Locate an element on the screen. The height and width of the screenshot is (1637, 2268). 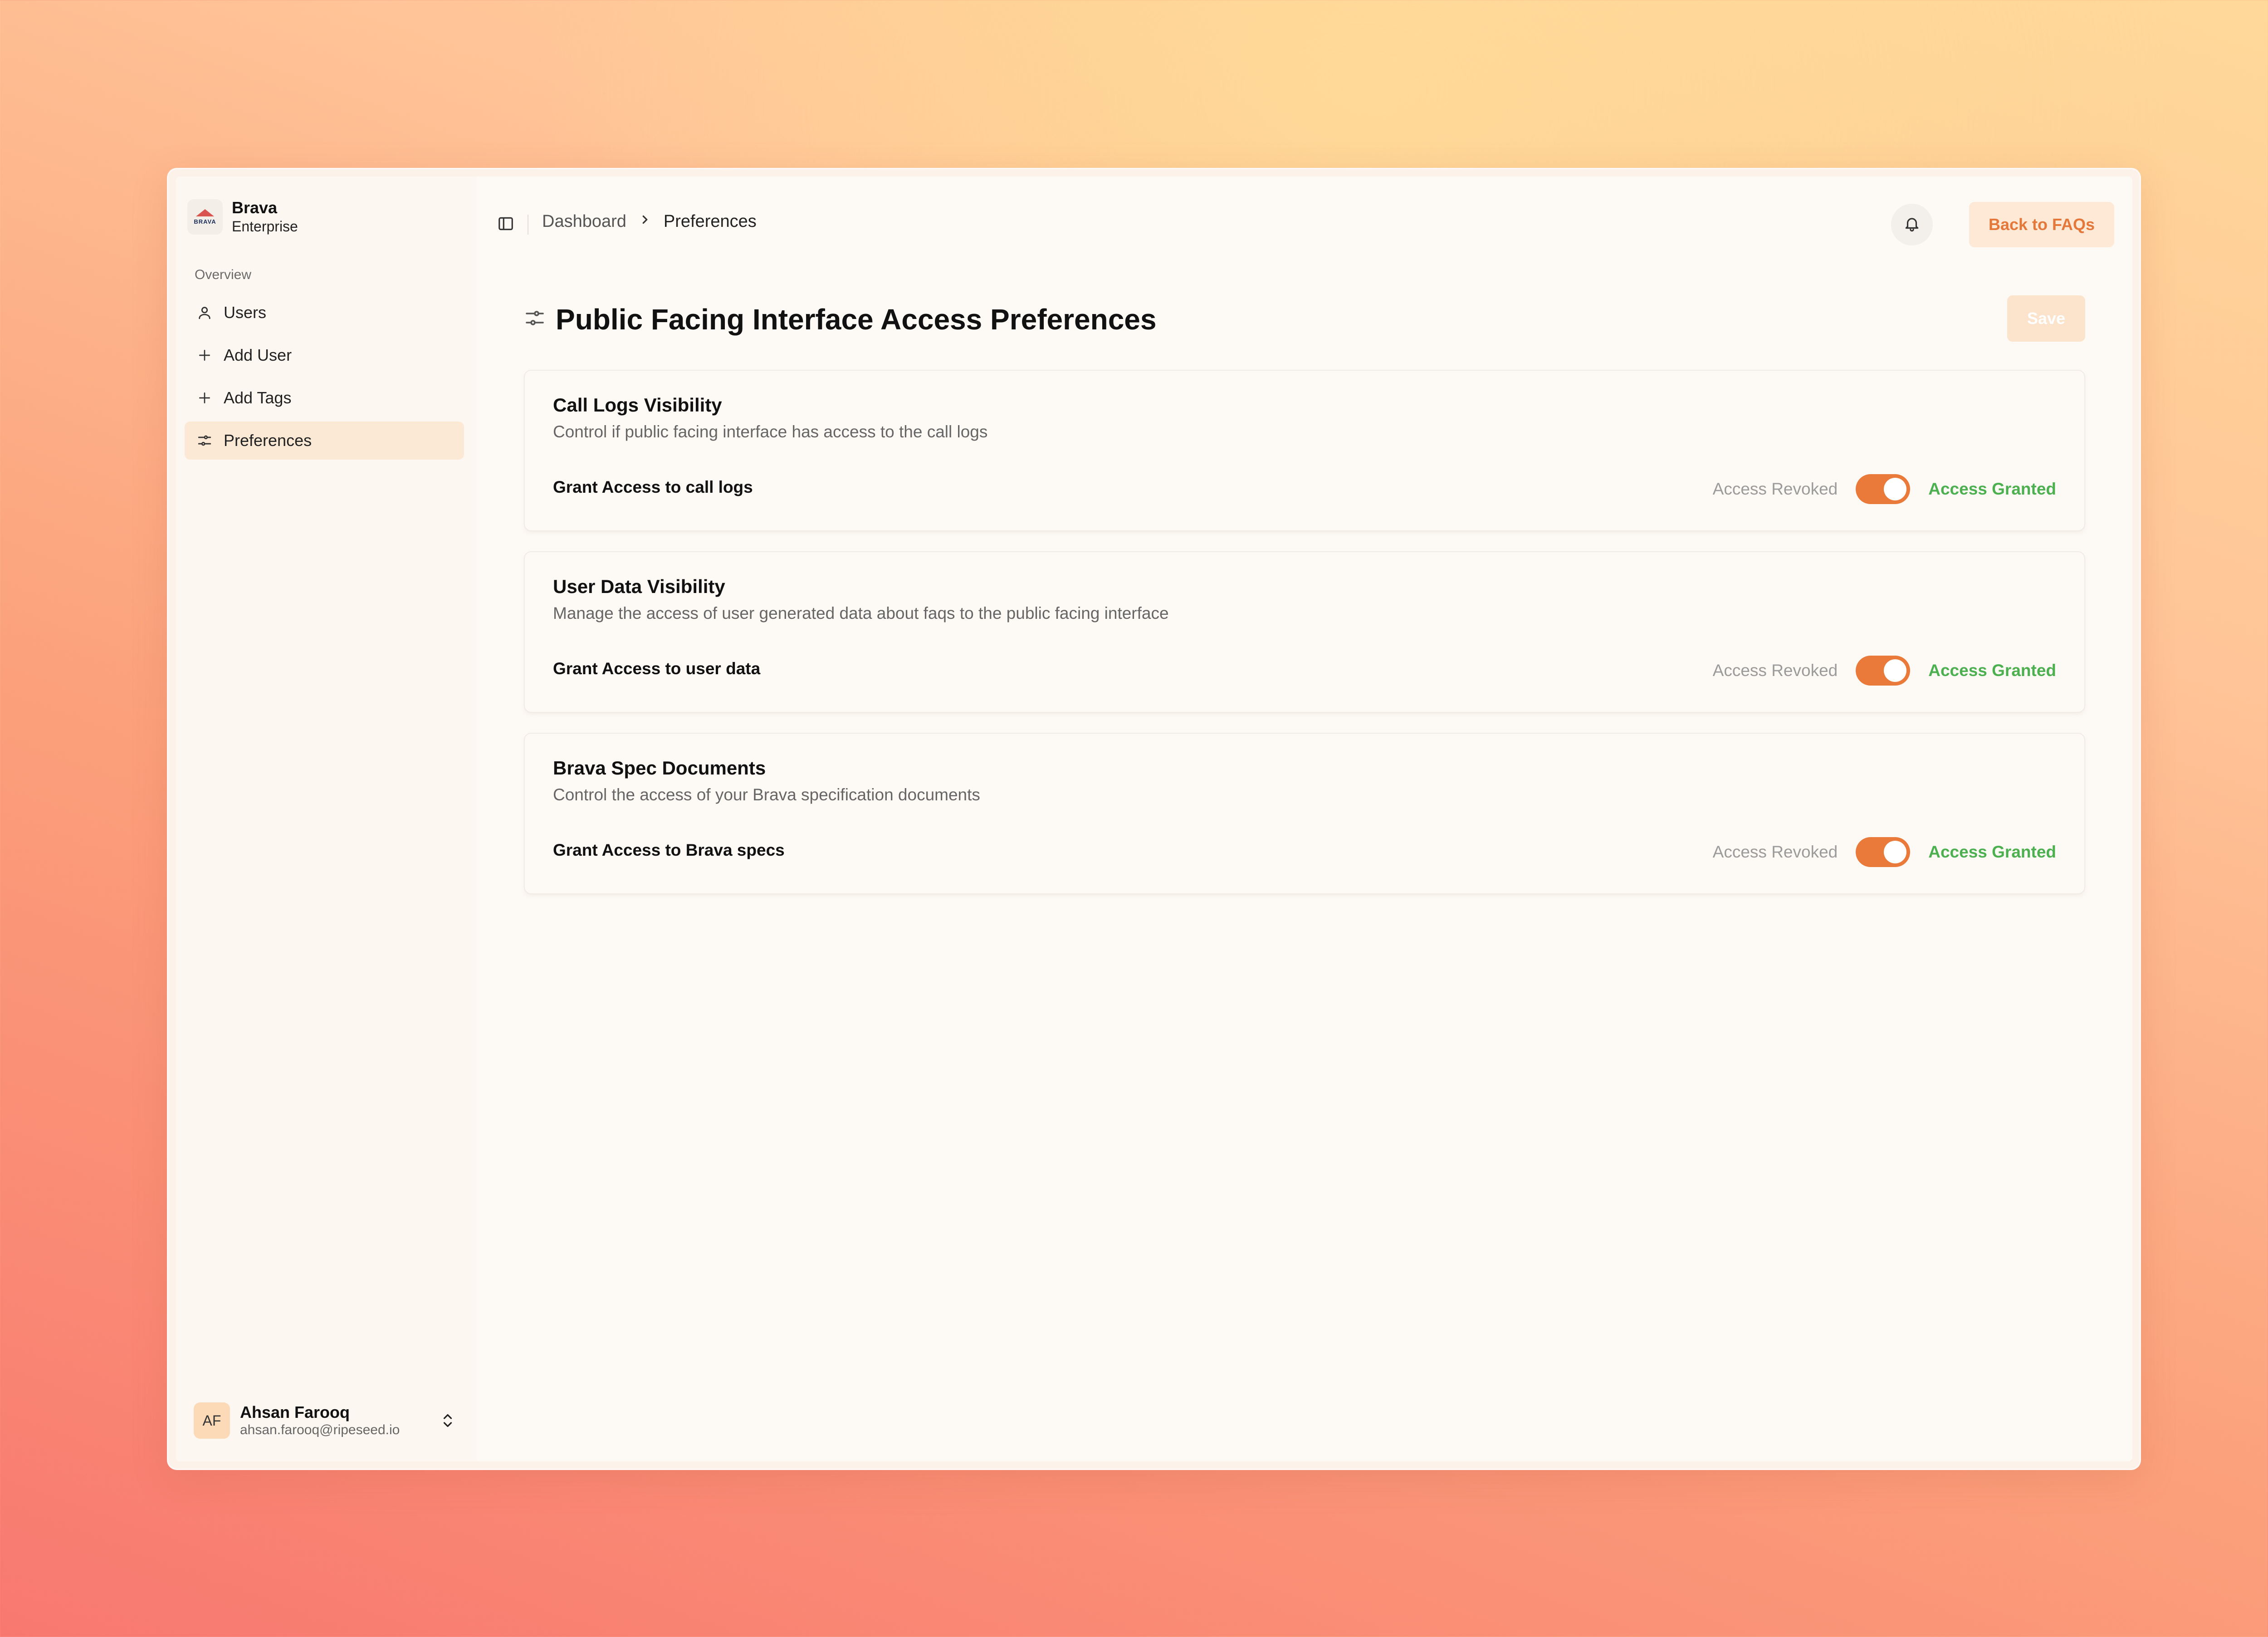
notifications-button is located at coordinates (1912, 224).